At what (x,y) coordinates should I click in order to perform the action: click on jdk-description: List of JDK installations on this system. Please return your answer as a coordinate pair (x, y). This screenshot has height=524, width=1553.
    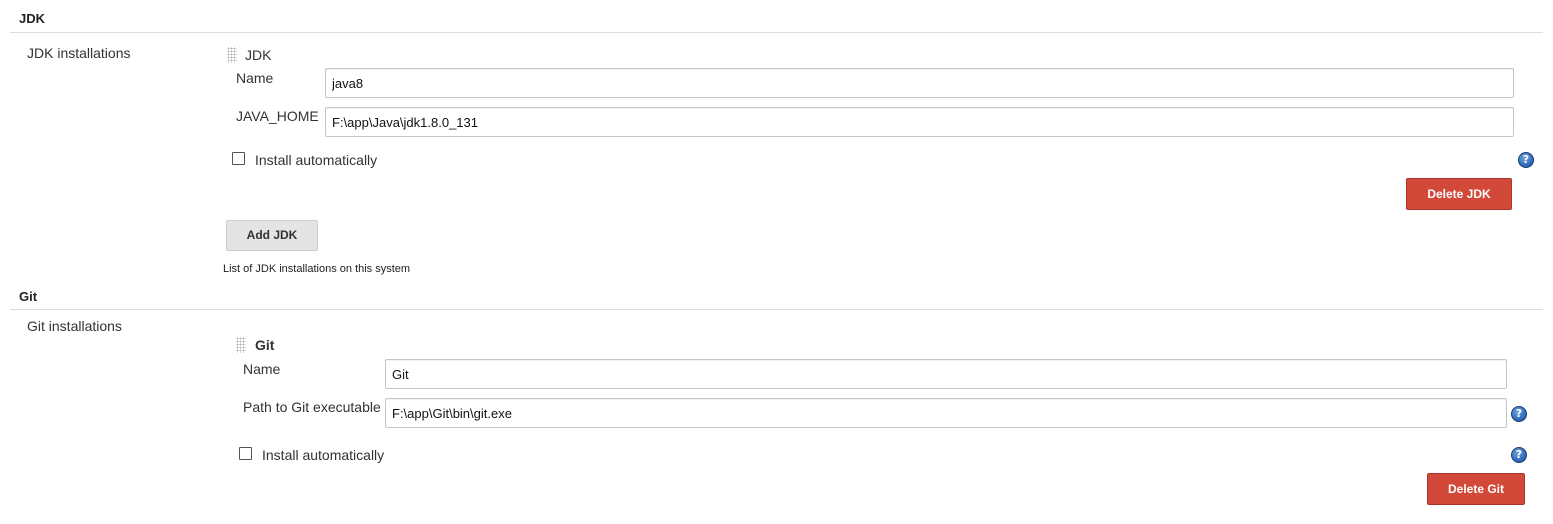
    Looking at the image, I should click on (317, 269).